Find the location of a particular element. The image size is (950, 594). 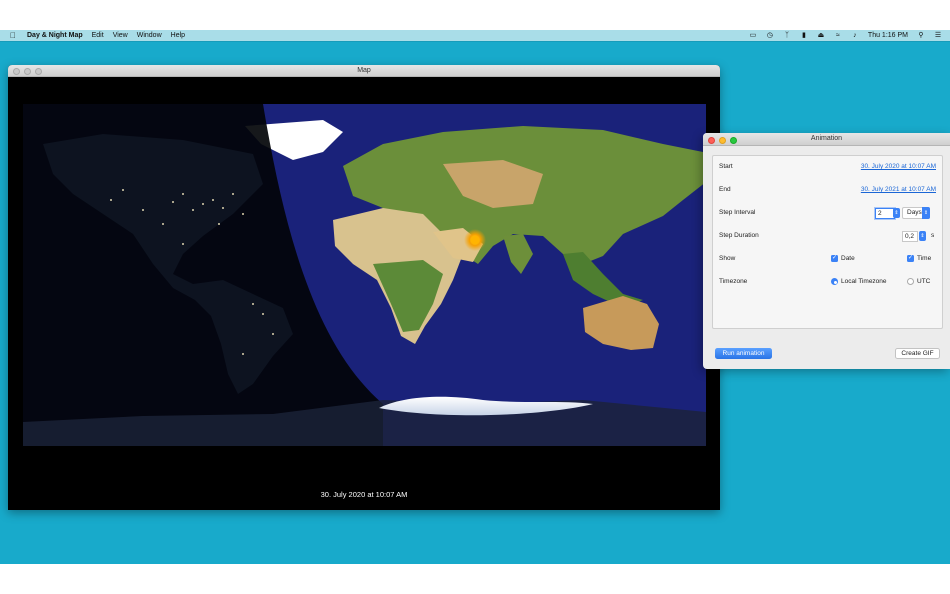

map-date-caption: 30. July 2020 at 10:07 AM is located at coordinates (364, 494).